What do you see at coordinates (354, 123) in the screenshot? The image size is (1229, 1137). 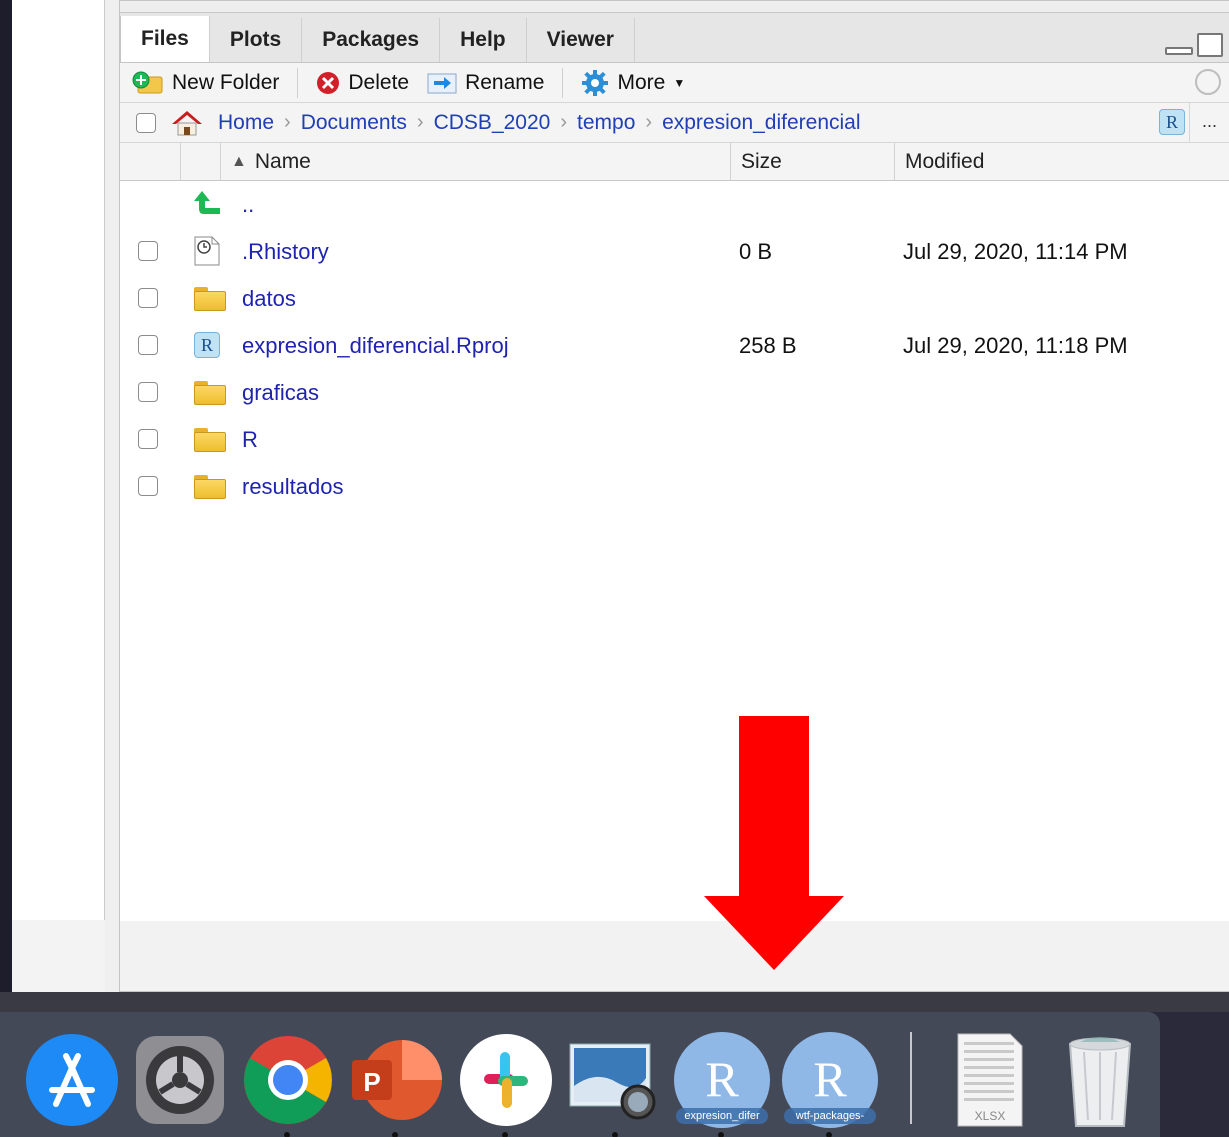 I see `breadcrumb-documents: Documents` at bounding box center [354, 123].